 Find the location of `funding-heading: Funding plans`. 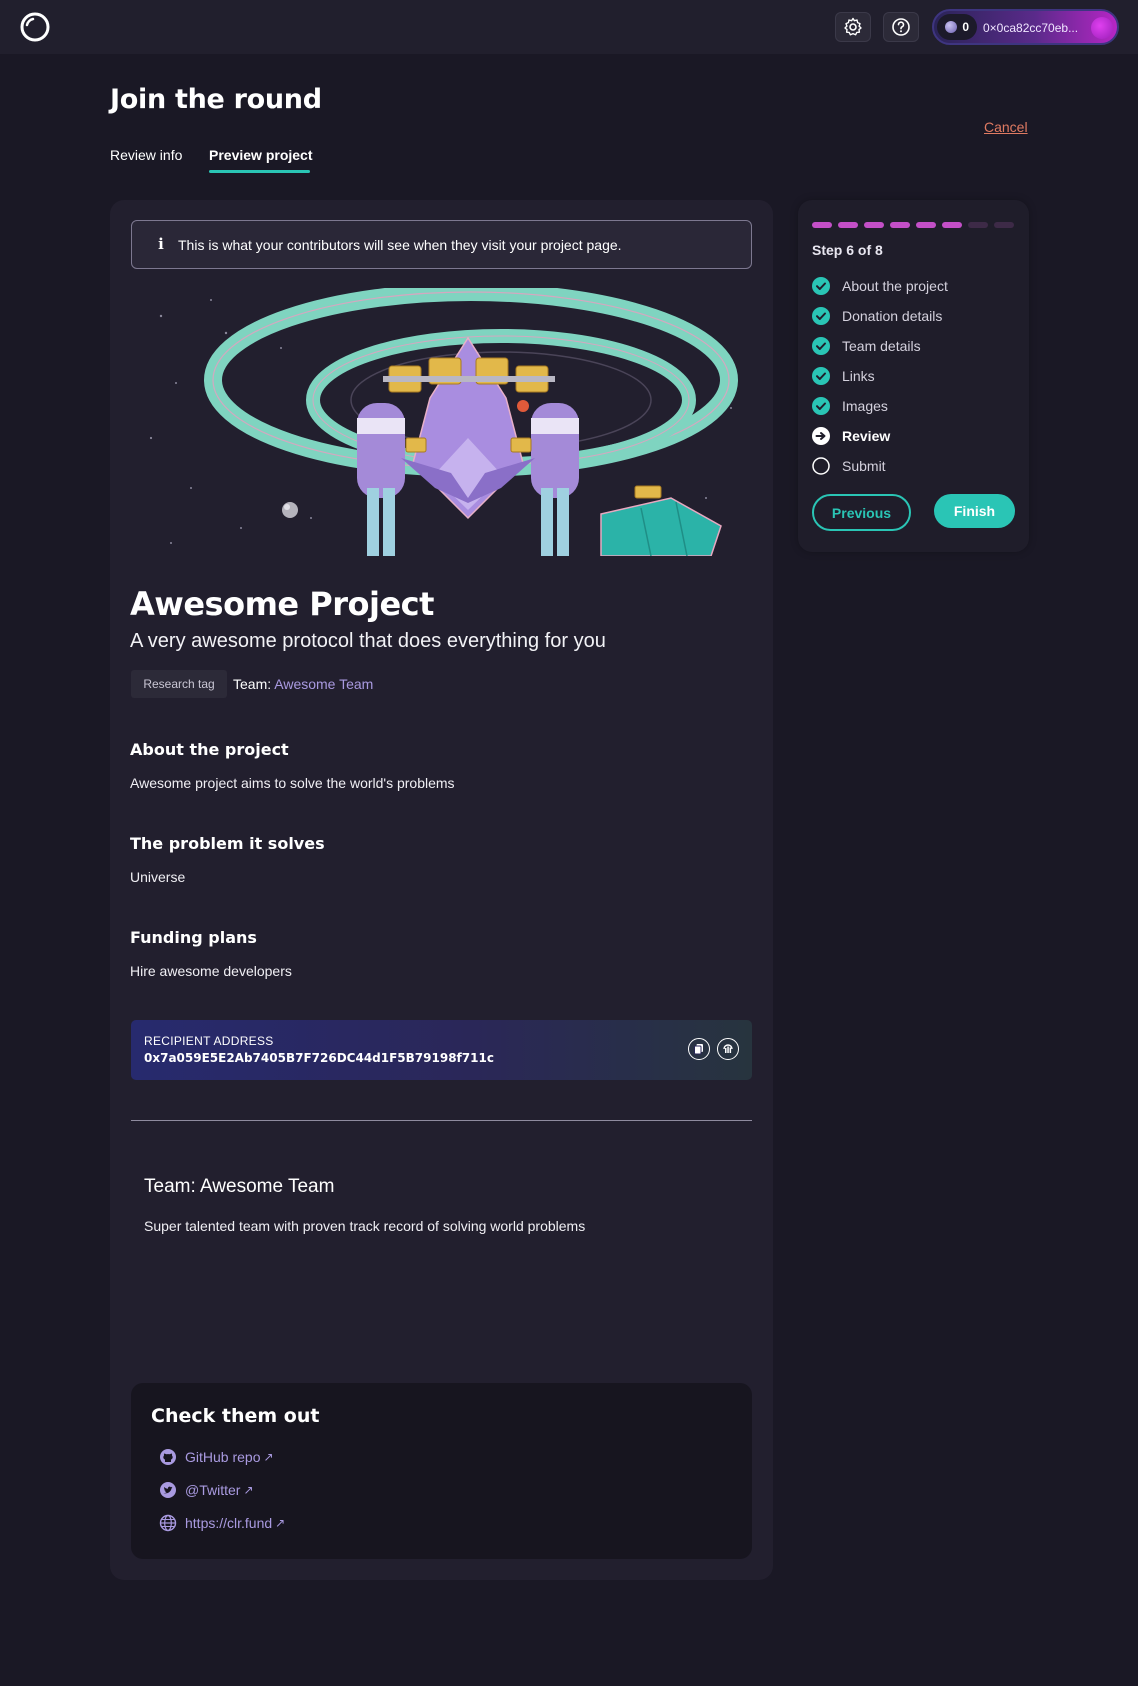

funding-heading: Funding plans is located at coordinates (193, 937).